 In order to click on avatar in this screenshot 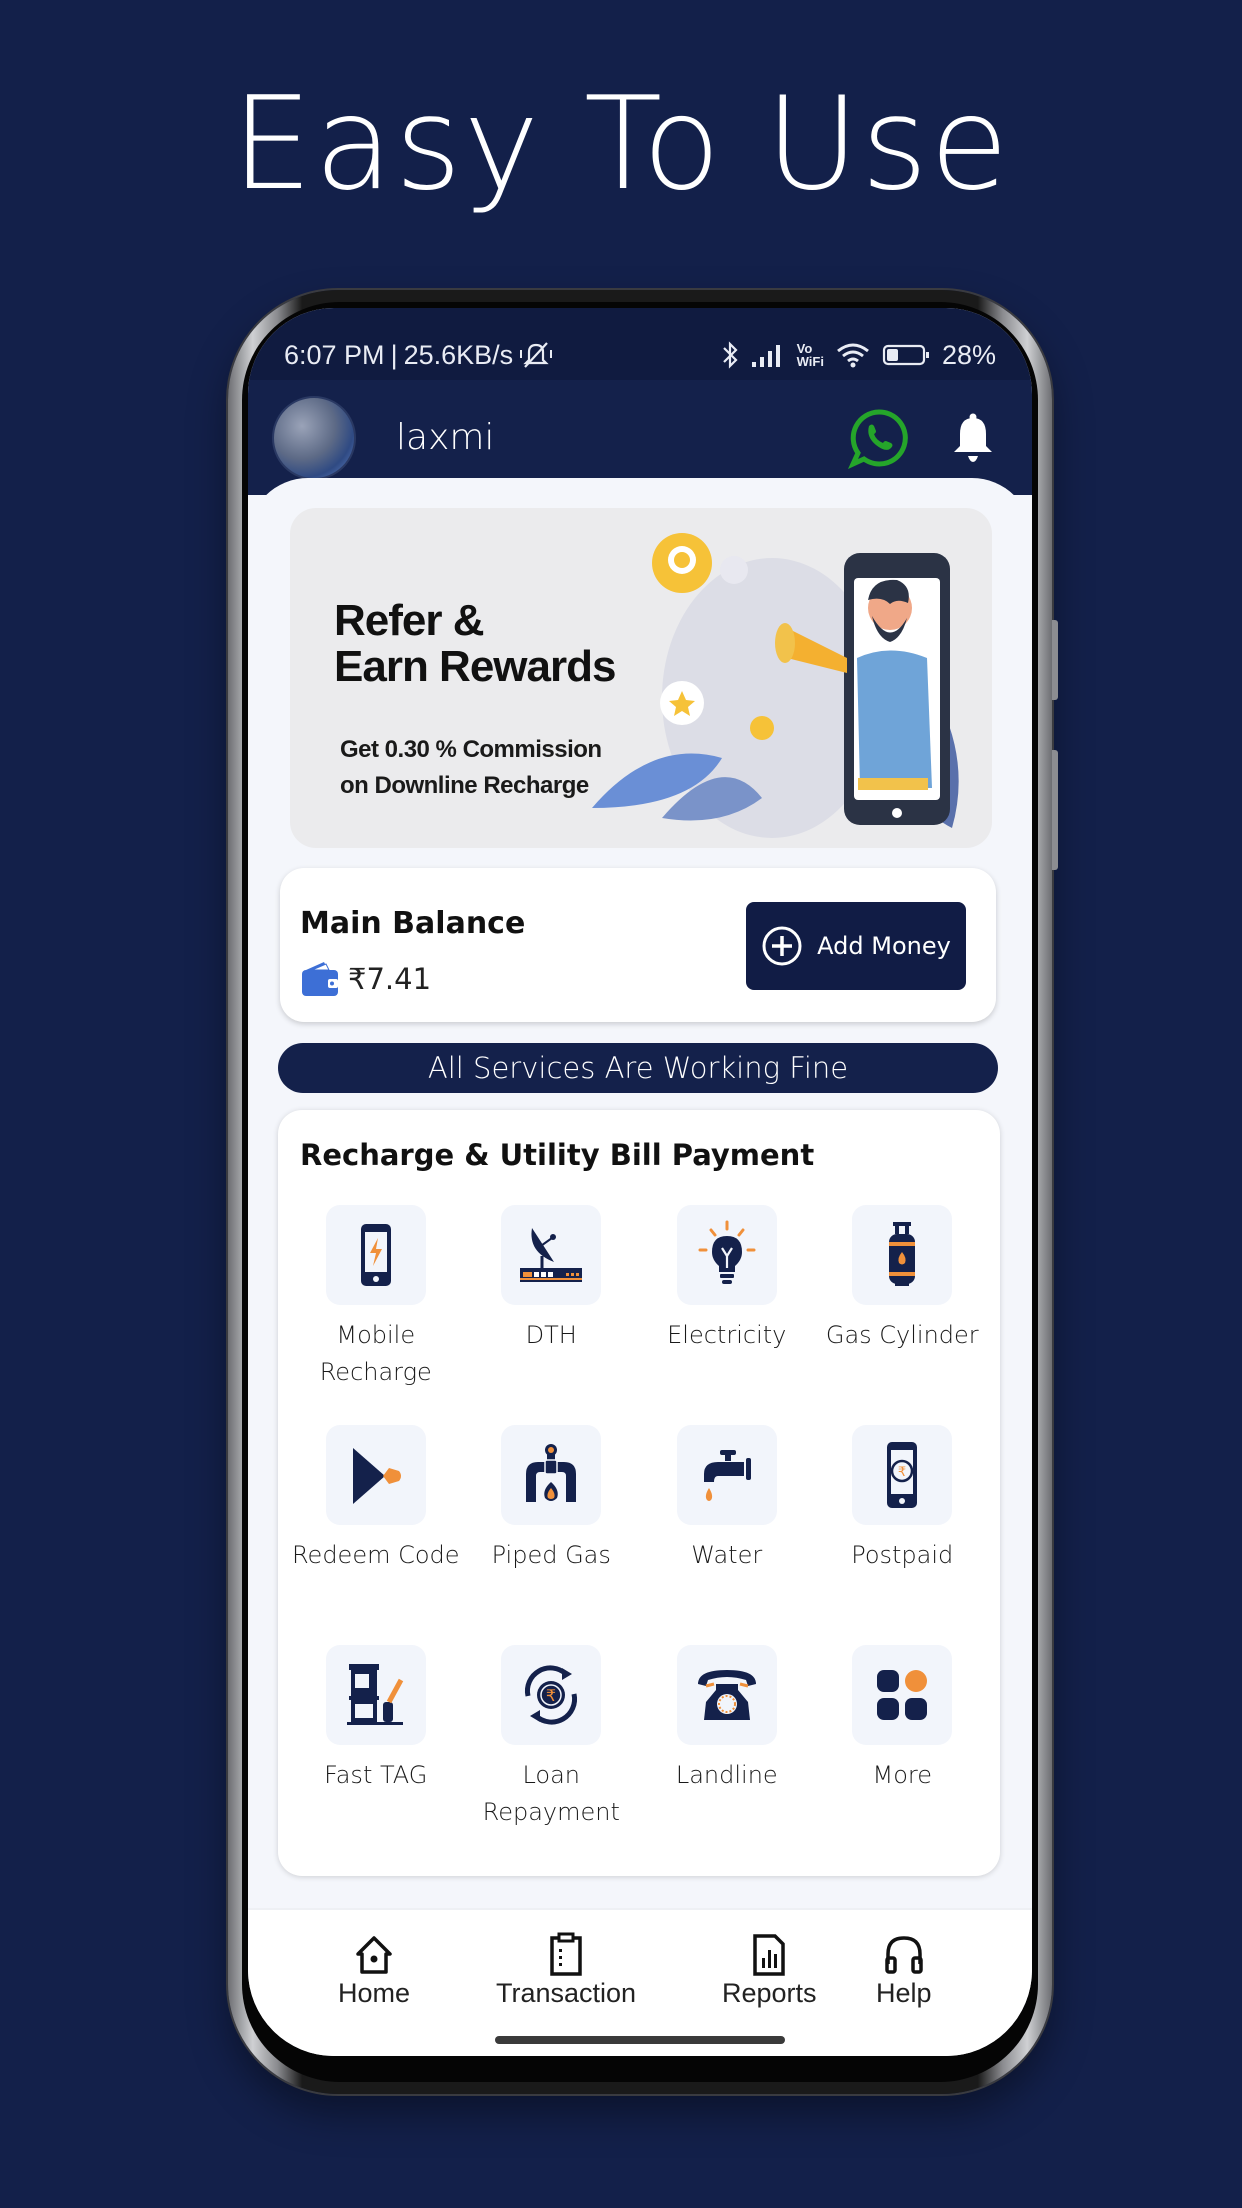, I will do `click(314, 437)`.